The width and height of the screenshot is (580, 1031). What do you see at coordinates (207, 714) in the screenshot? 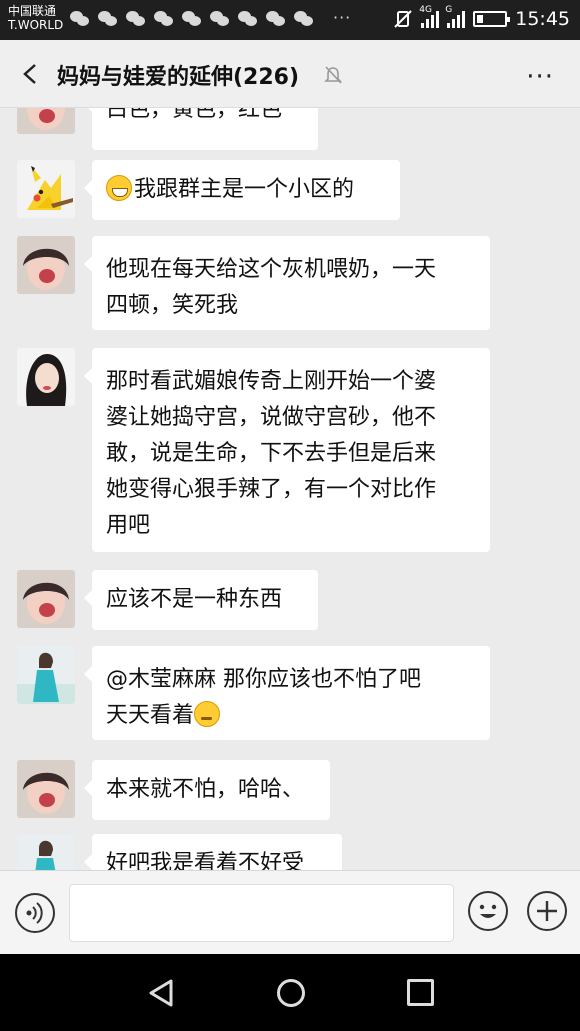
I see `thinking-emoji-icon` at bounding box center [207, 714].